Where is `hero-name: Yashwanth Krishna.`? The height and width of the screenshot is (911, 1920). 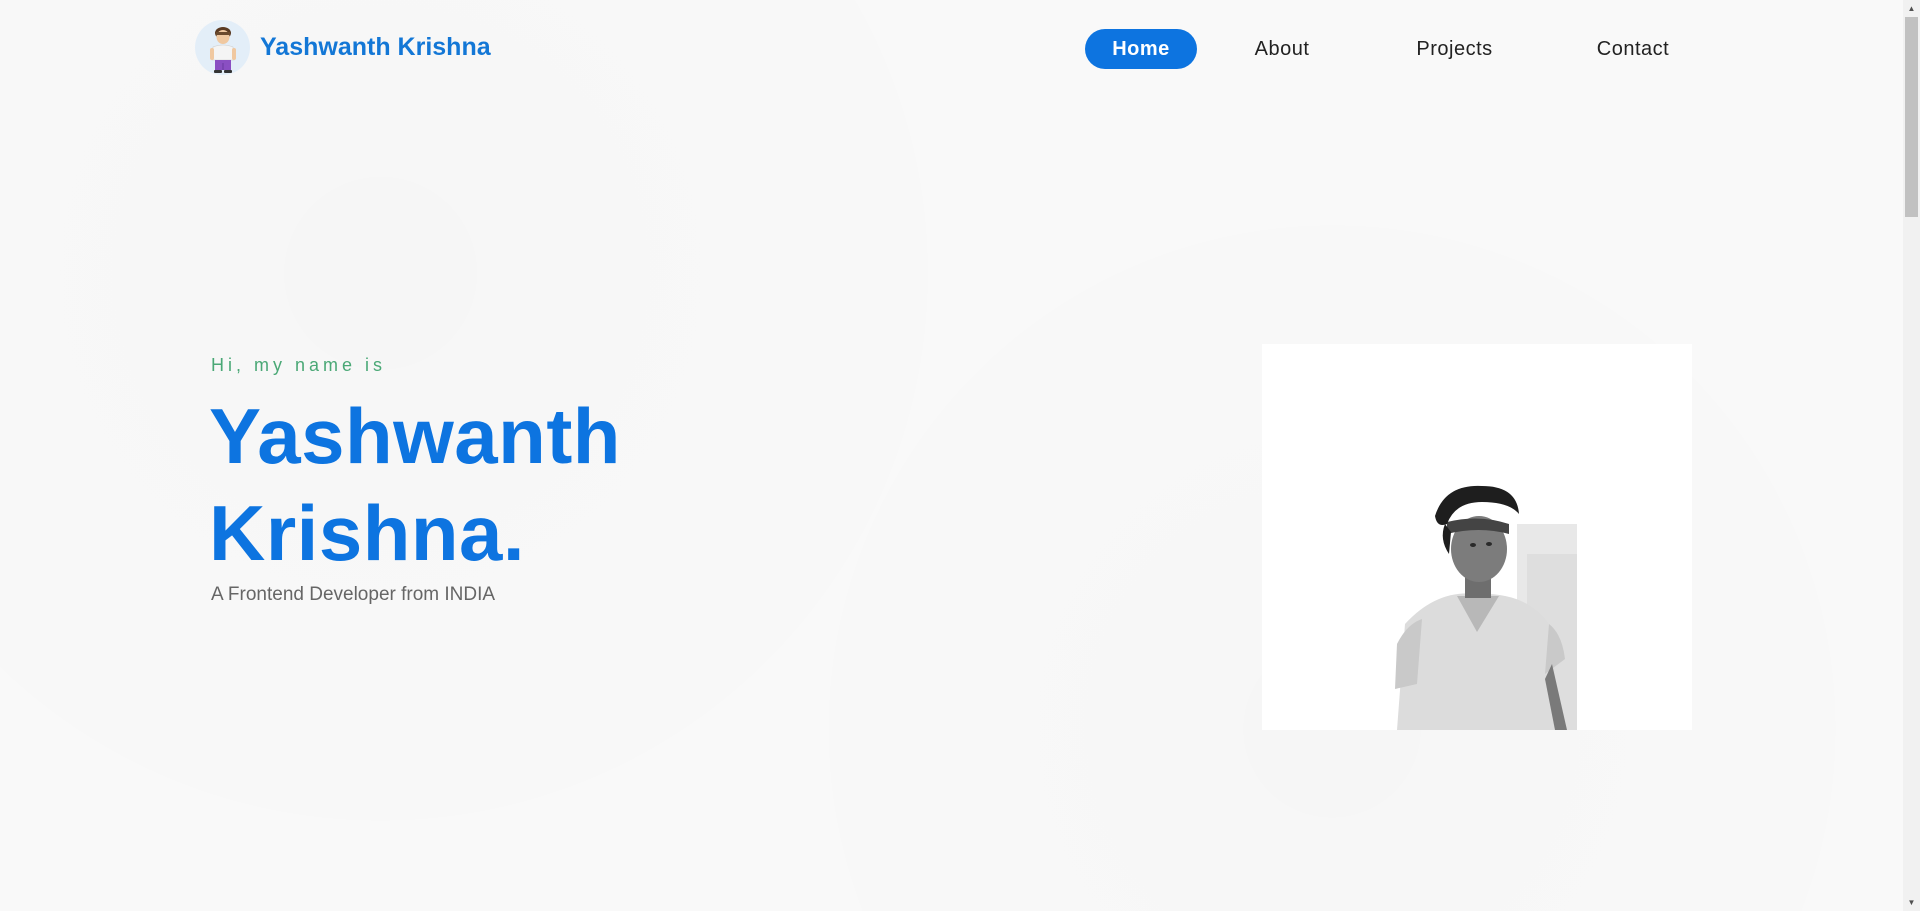
hero-name: Yashwanth Krishna. is located at coordinates (415, 485).